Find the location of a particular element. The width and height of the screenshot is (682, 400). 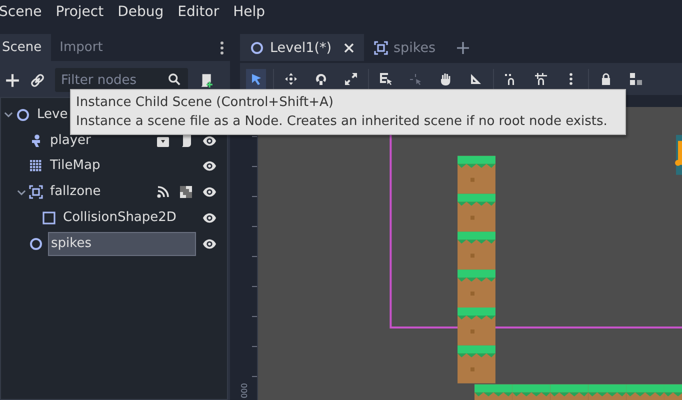

add-tab-icon is located at coordinates (463, 47).